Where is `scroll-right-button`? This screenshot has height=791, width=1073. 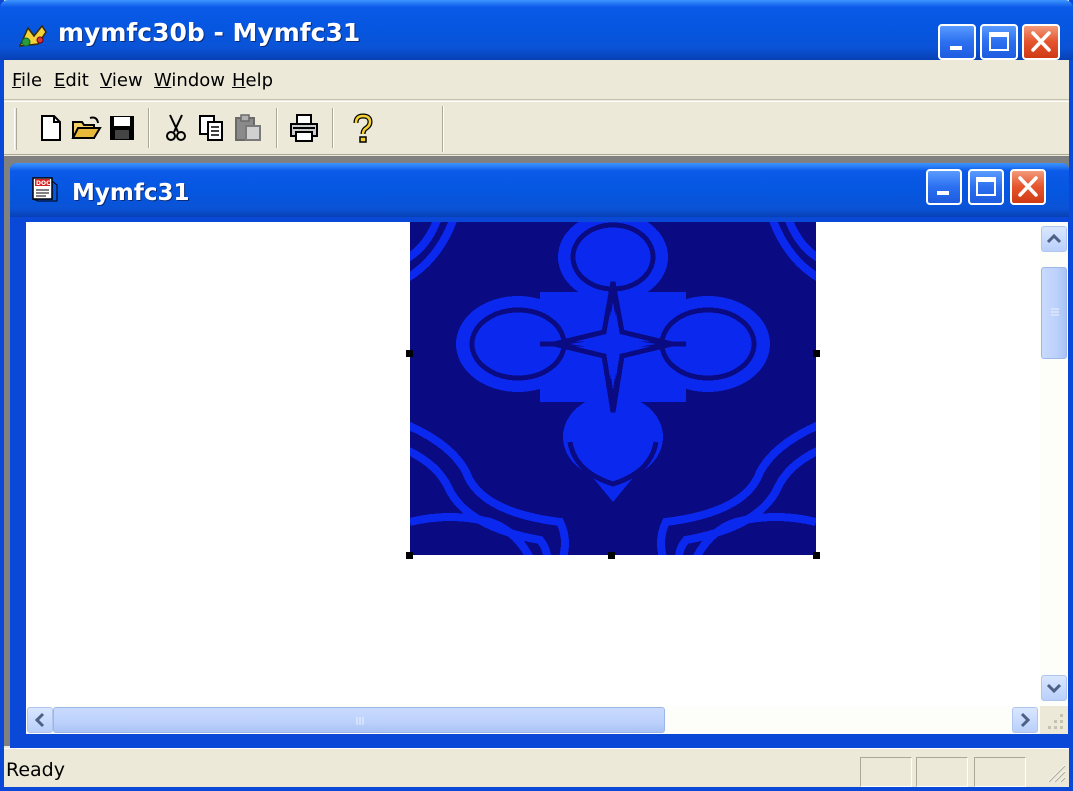
scroll-right-button is located at coordinates (1025, 720).